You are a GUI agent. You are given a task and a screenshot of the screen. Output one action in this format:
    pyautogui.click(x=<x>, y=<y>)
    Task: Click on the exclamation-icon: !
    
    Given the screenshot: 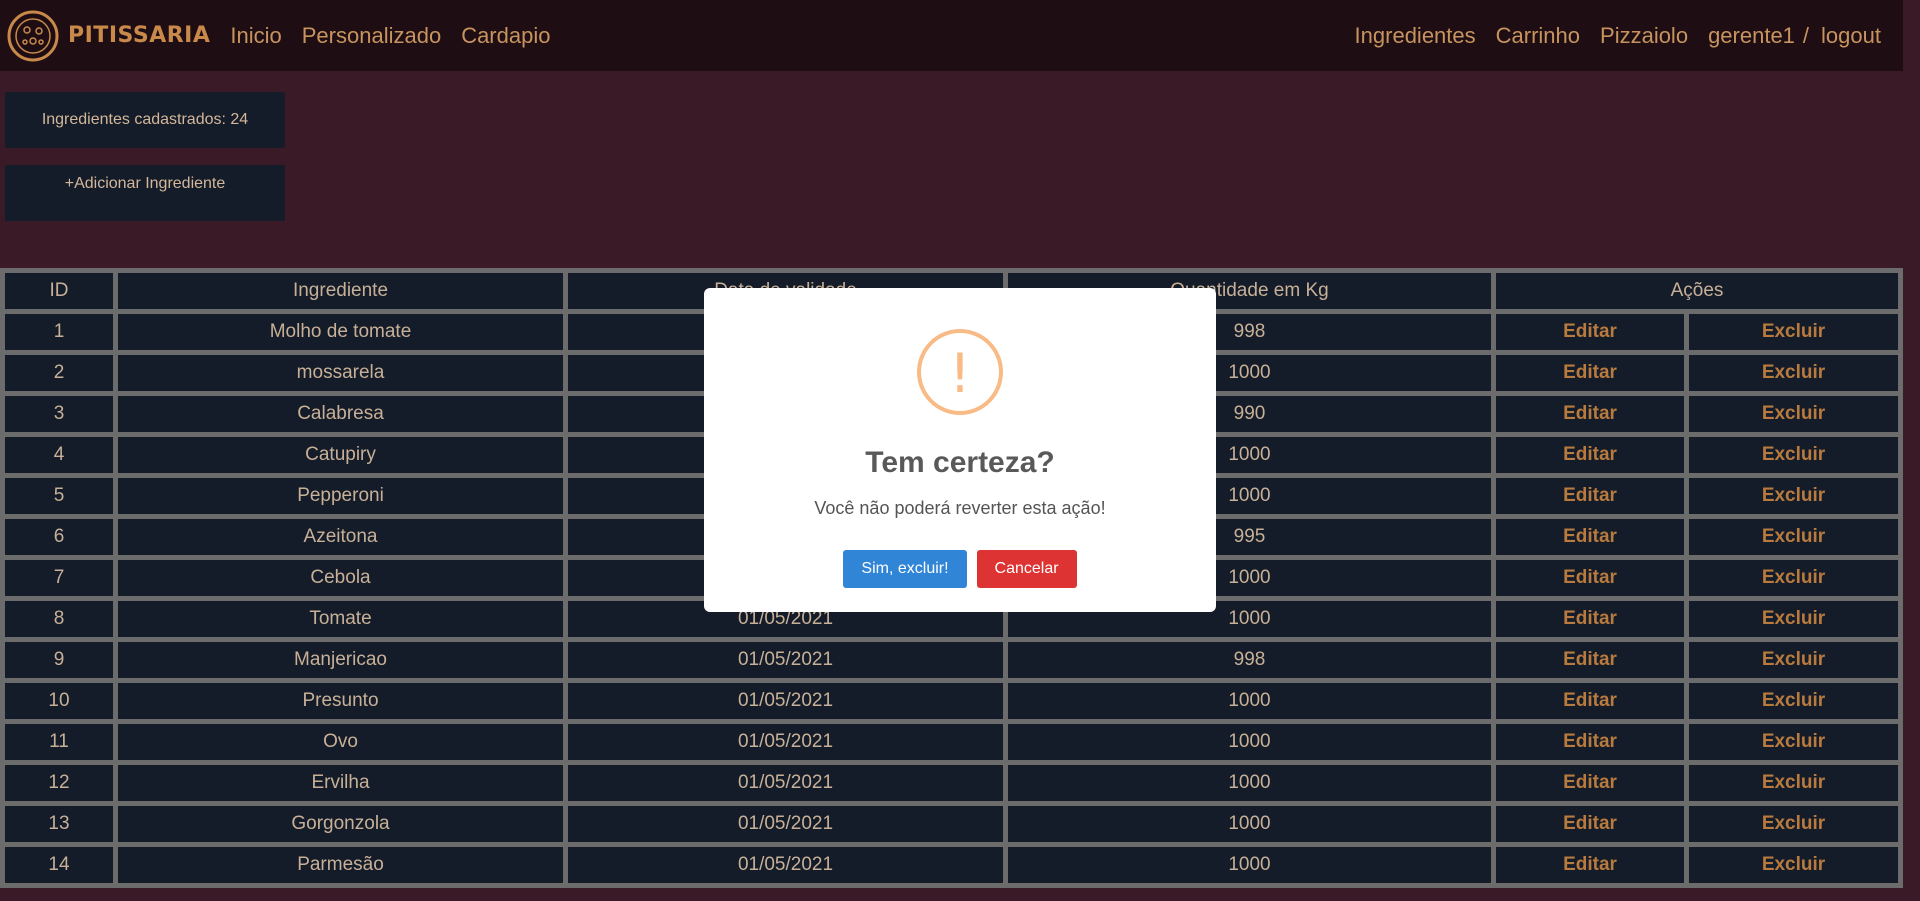 What is the action you would take?
    pyautogui.click(x=960, y=372)
    